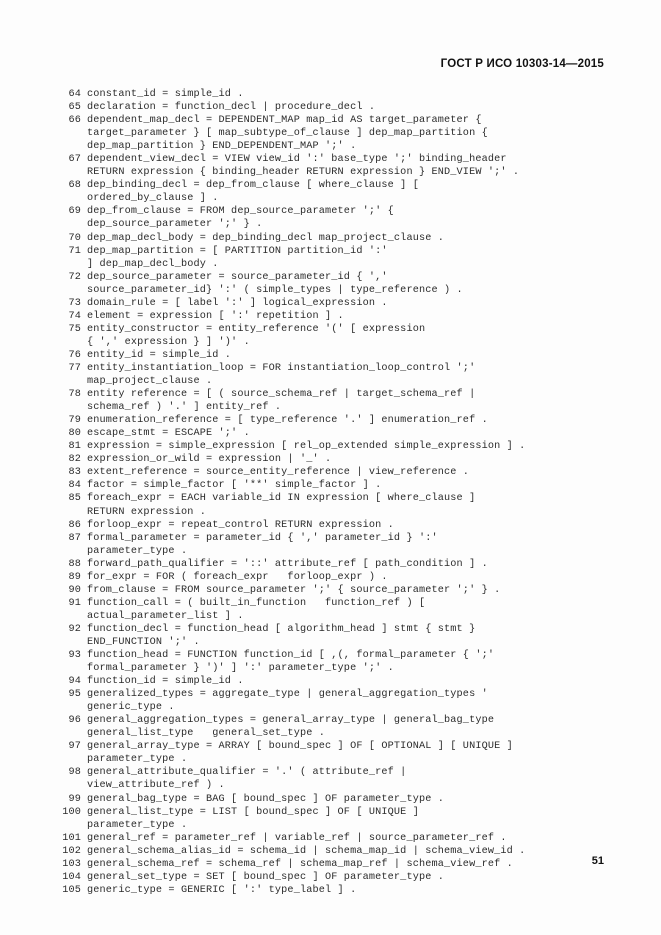  Describe the element at coordinates (74, 421) in the screenshot. I see `rule-number: 79` at that location.